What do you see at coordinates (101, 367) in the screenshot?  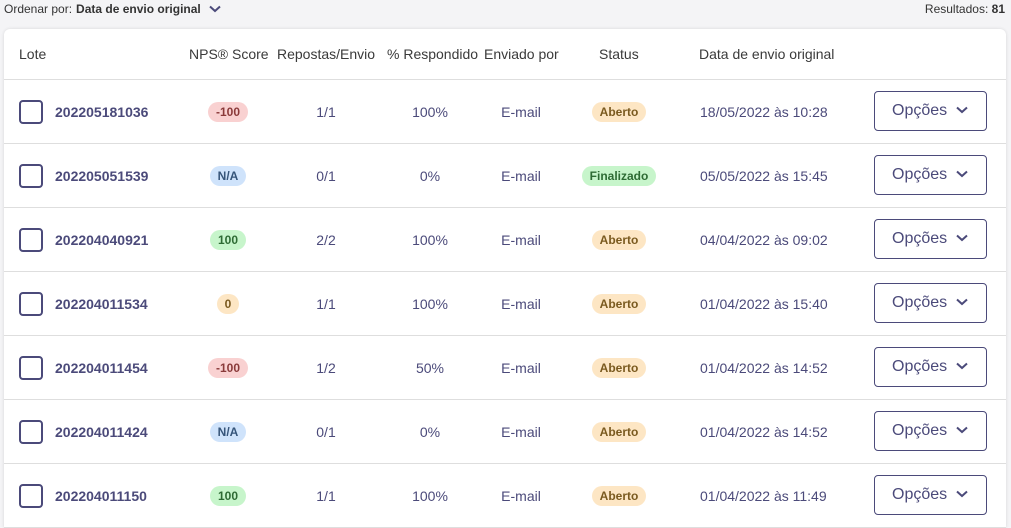 I see `lote-link: 202204011454` at bounding box center [101, 367].